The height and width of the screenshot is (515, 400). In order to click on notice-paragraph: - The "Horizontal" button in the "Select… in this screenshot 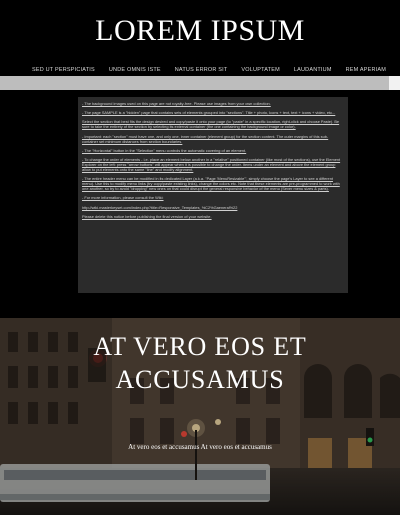, I will do `click(164, 150)`.